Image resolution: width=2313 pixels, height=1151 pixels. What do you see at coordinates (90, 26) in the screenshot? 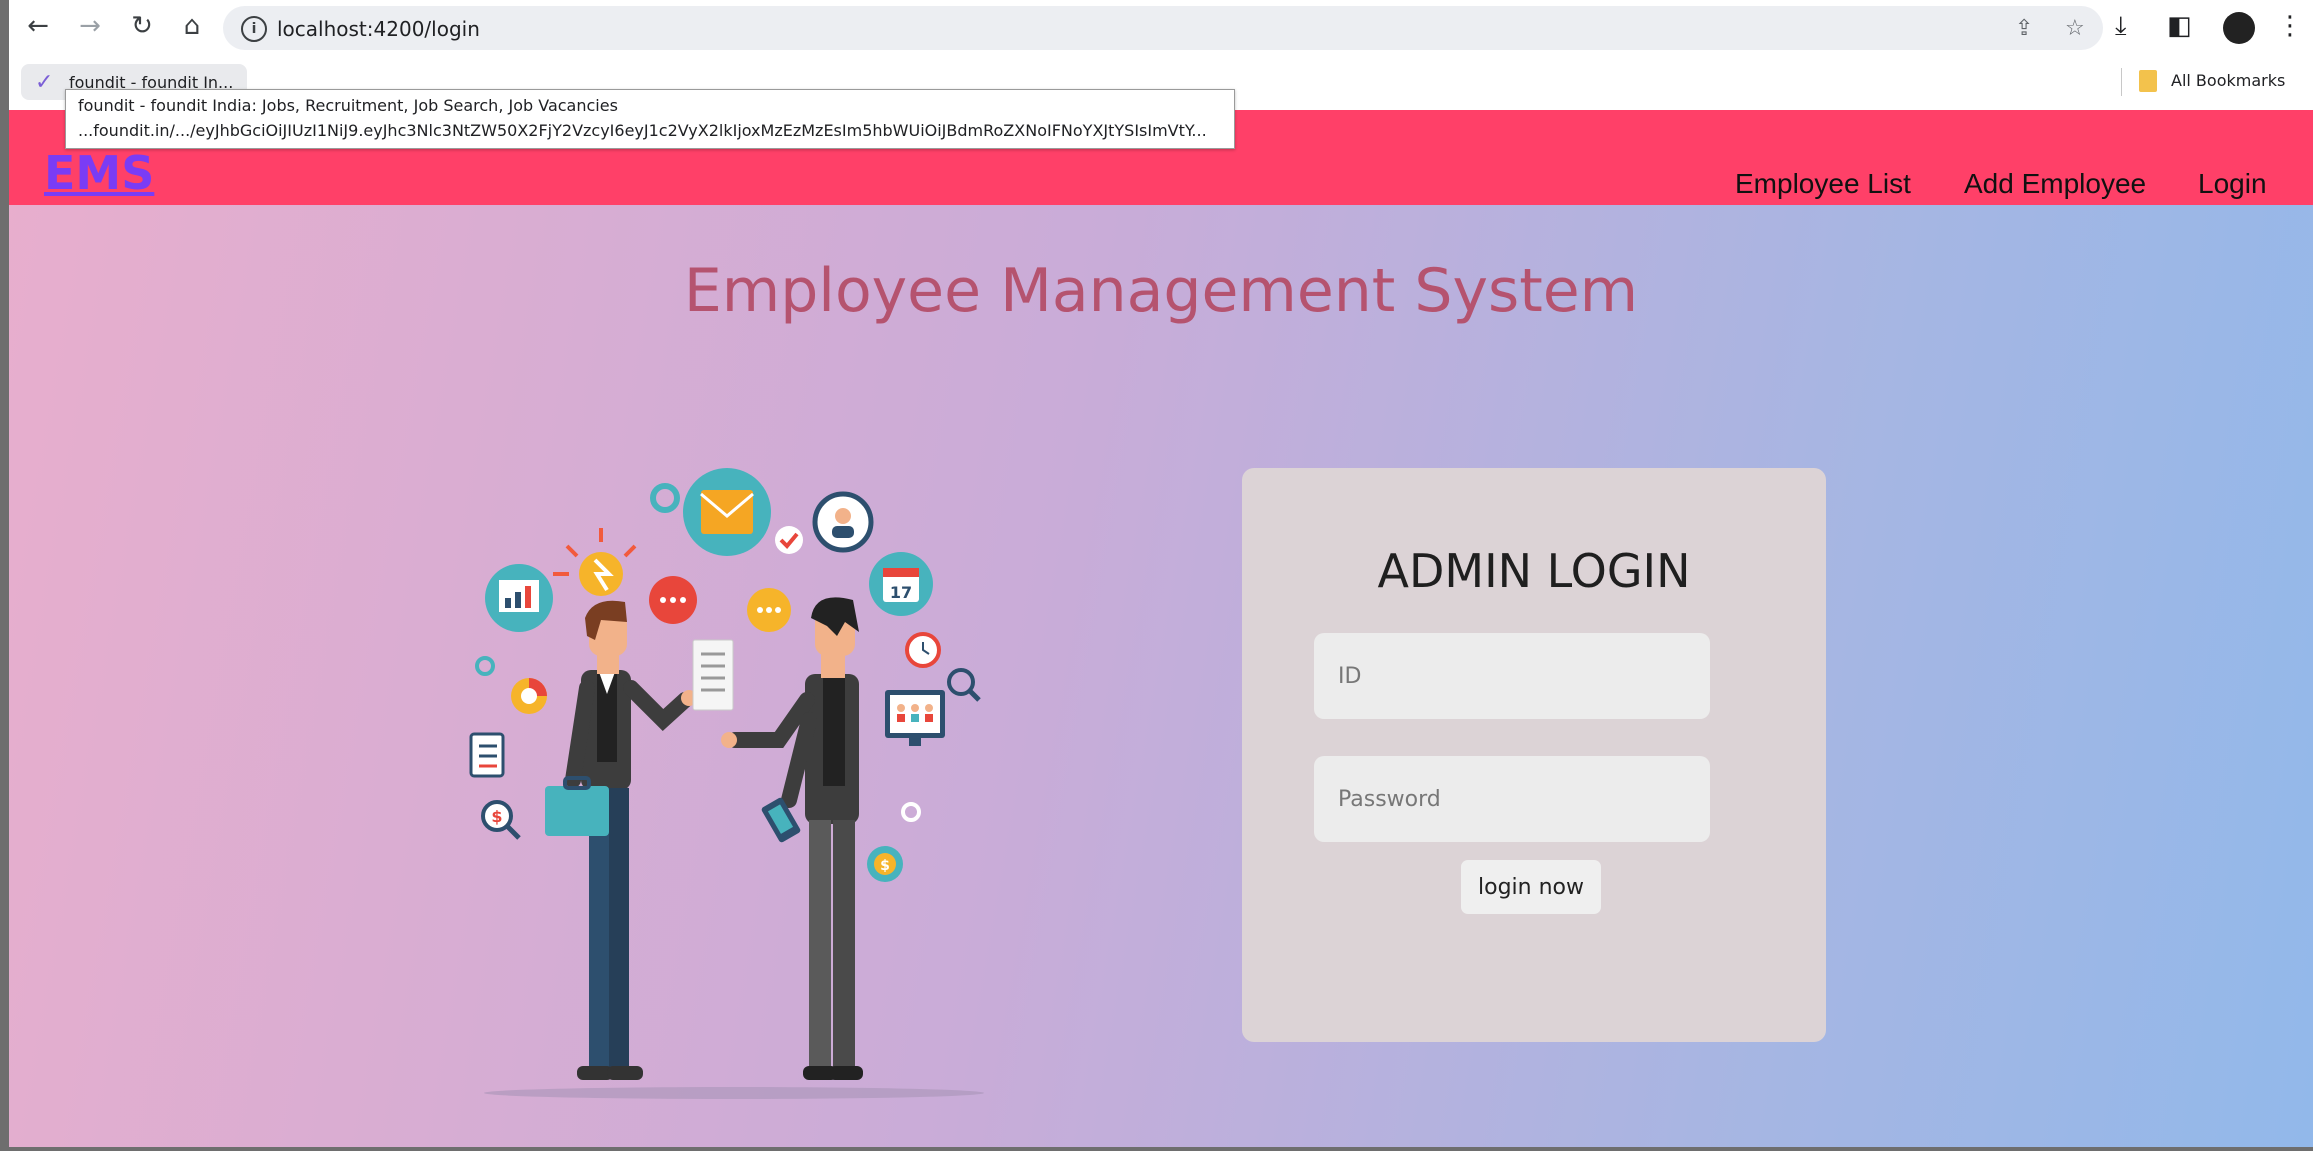
I see `forward-arrow-icon: →` at bounding box center [90, 26].